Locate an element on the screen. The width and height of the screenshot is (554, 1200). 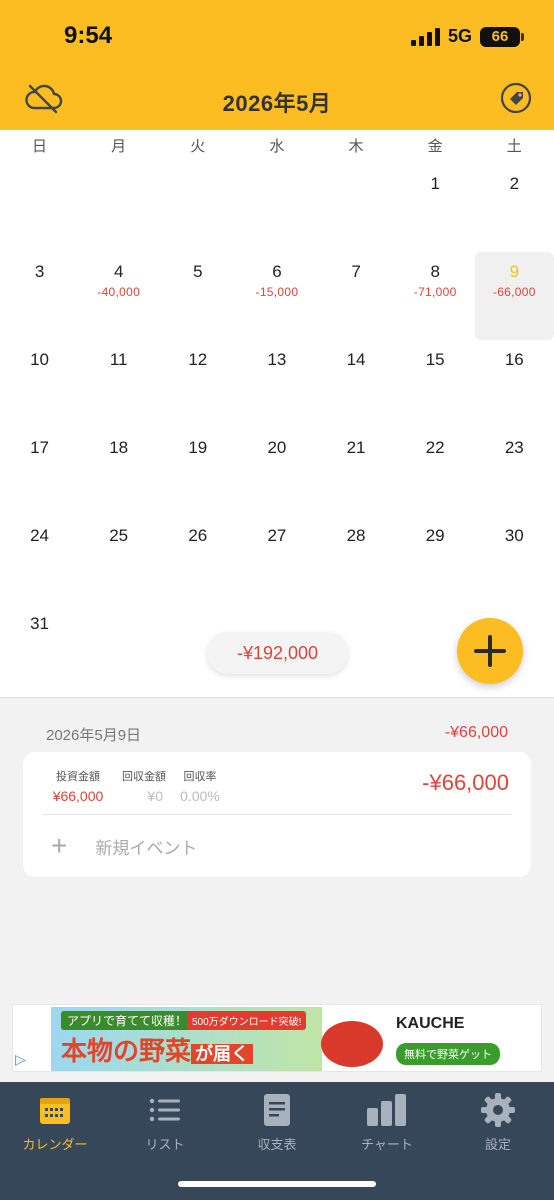
calendar-day-cell: 14 is located at coordinates (356, 384).